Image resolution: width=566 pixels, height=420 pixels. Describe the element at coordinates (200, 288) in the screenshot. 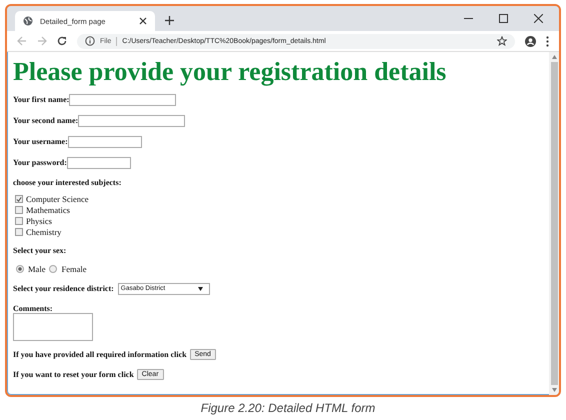

I see `dropdown-caret-icon` at that location.